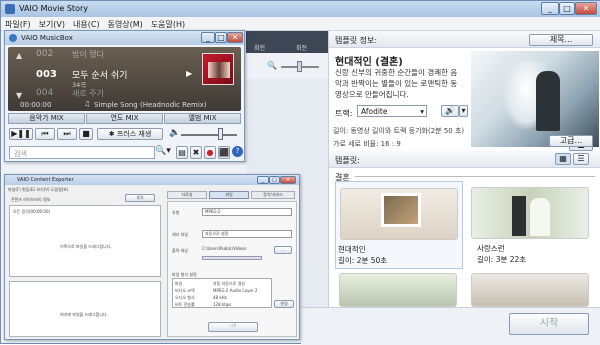 The height and width of the screenshot is (345, 600). Describe the element at coordinates (196, 152) in the screenshot. I see `clear-icon: ✖` at that location.